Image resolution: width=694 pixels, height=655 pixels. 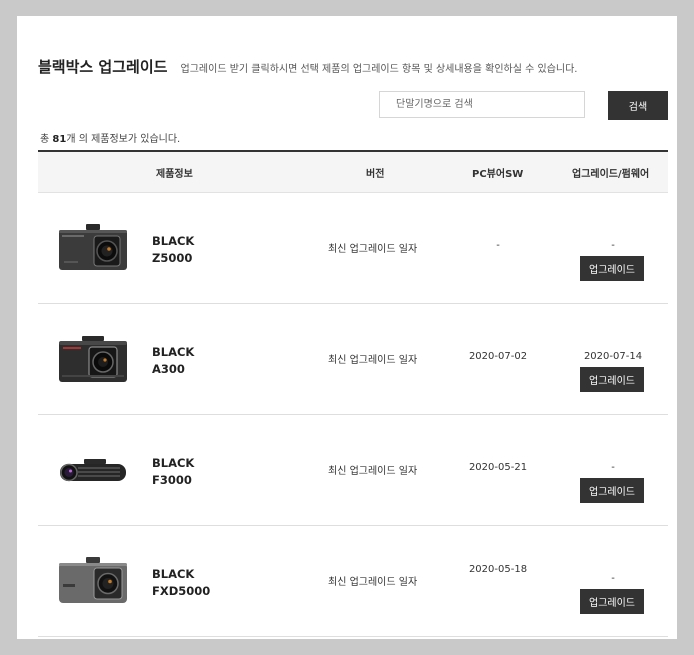 What do you see at coordinates (103, 67) in the screenshot?
I see `page-title: 블랙박스 업그레이드` at bounding box center [103, 67].